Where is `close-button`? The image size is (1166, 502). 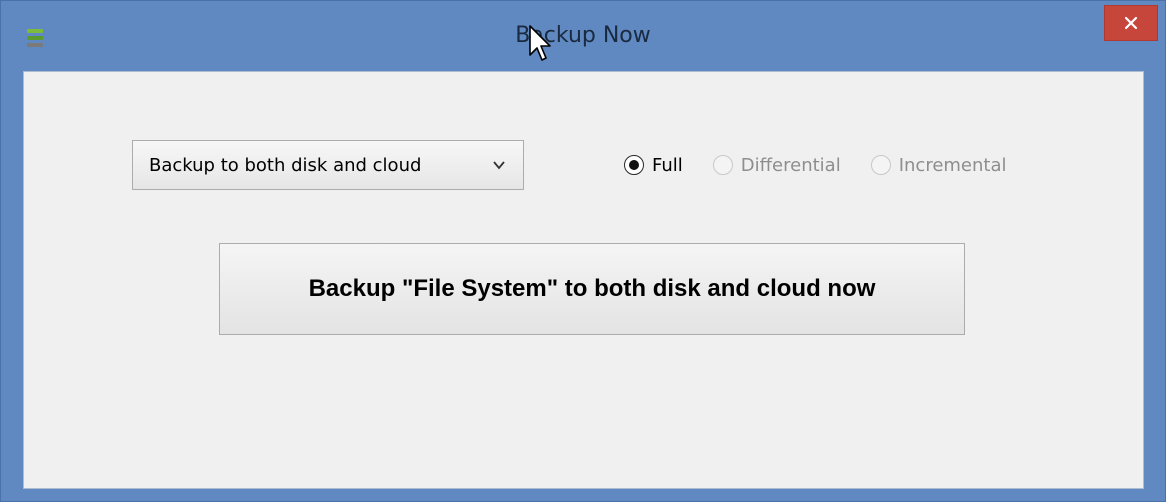
close-button is located at coordinates (1131, 23).